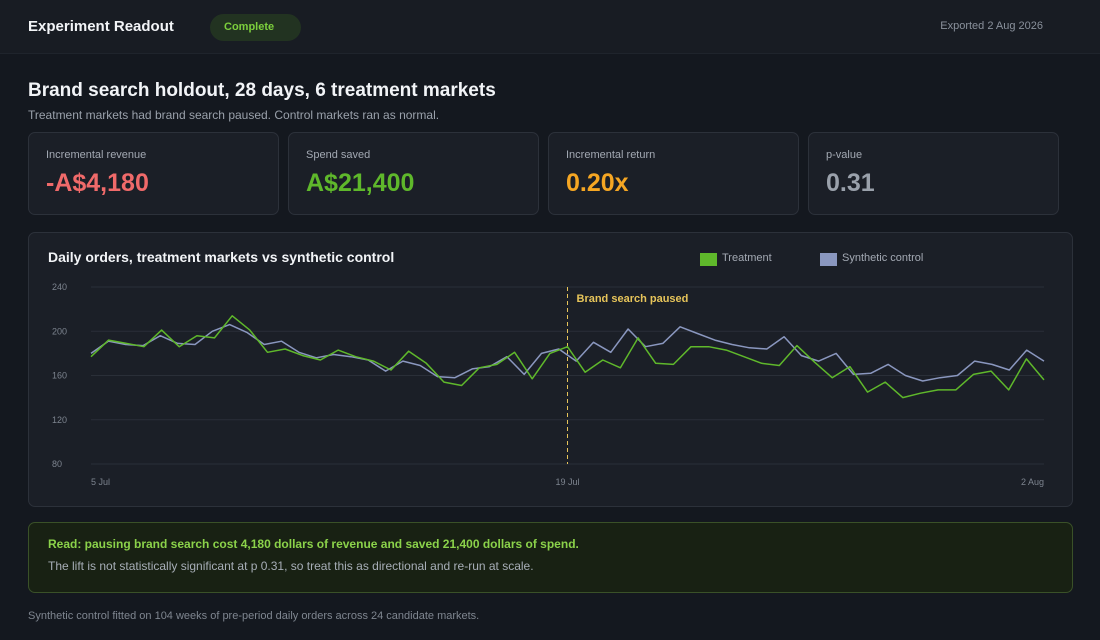  What do you see at coordinates (1032, 482) in the screenshot?
I see `x-tick-label: 2 Aug` at bounding box center [1032, 482].